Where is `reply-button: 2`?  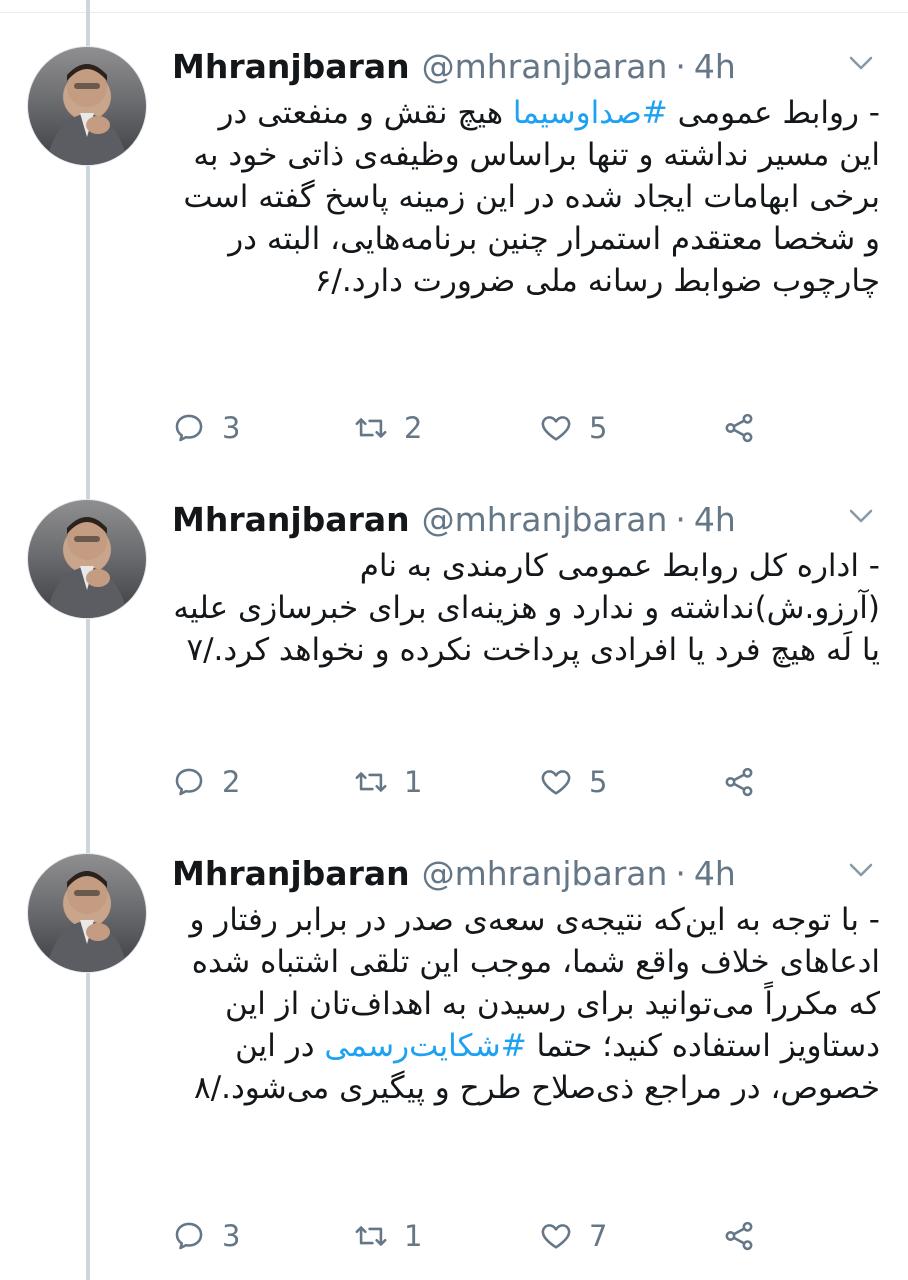
reply-button: 2 is located at coordinates (206, 782).